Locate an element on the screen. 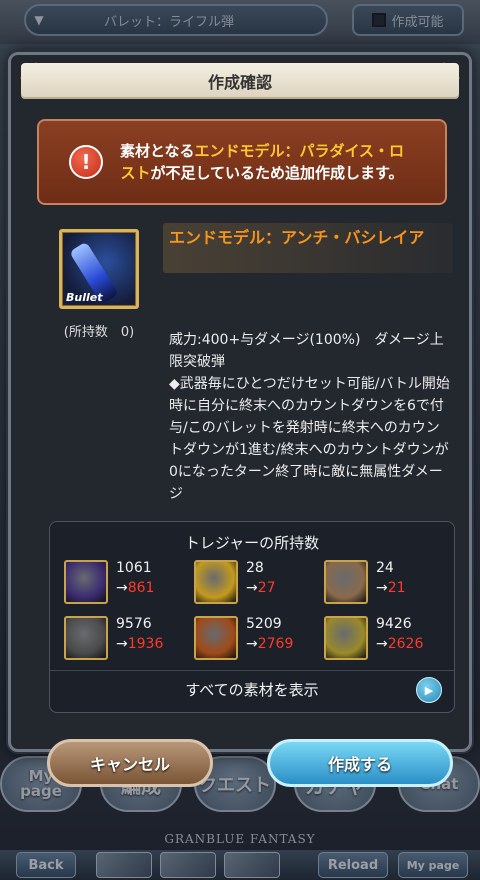  show-all-materials-button: すべての素材を表示 ▶ is located at coordinates (252, 689).